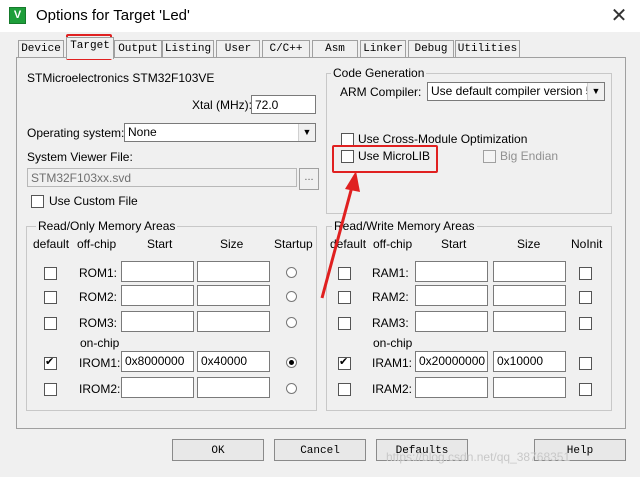 Image resolution: width=640 pixels, height=477 pixels. What do you see at coordinates (390, 323) in the screenshot?
I see `ram-row-name: RAM3:` at bounding box center [390, 323].